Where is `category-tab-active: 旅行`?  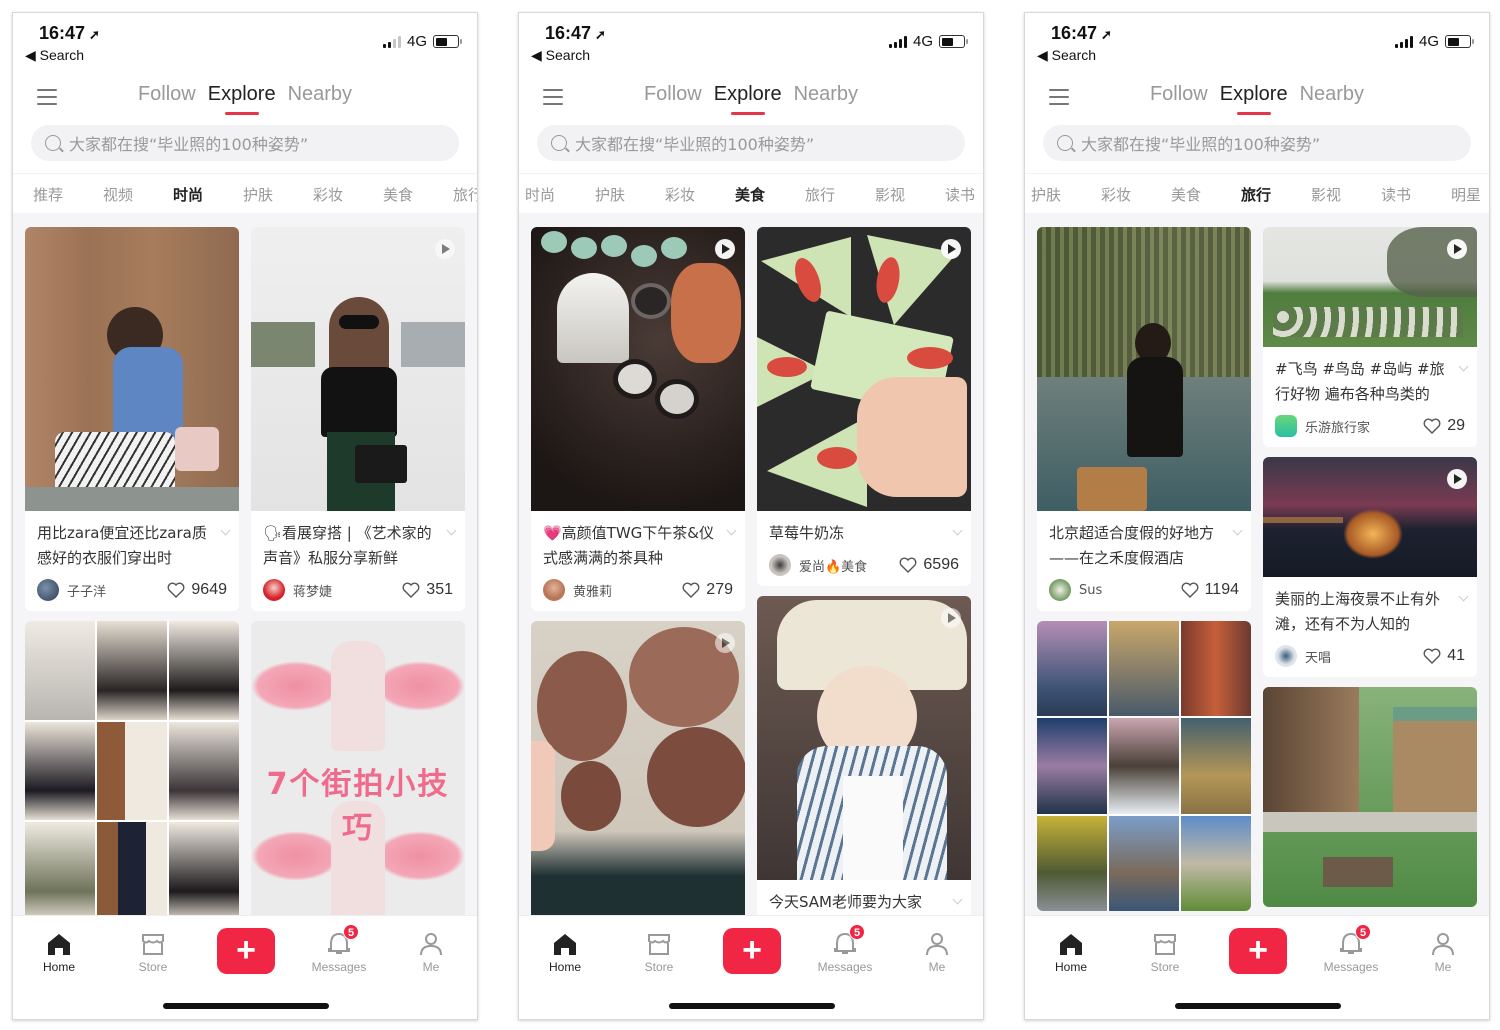 category-tab-active: 旅行 is located at coordinates (1256, 194).